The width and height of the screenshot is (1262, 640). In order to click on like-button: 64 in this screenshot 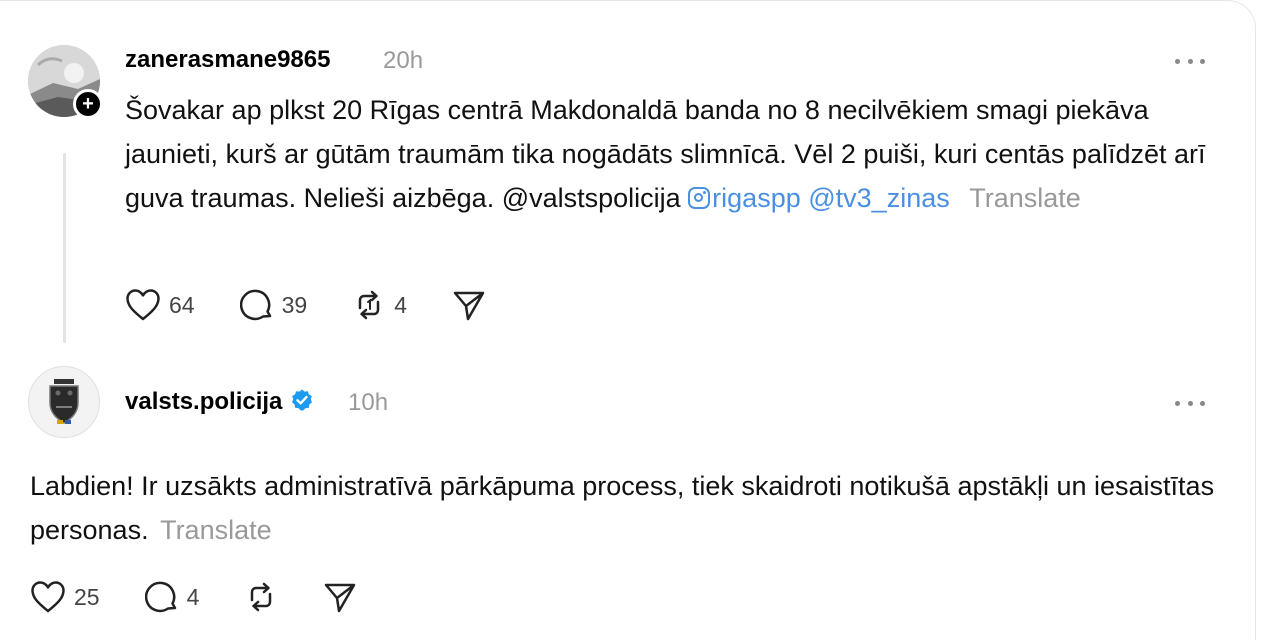, I will do `click(160, 305)`.